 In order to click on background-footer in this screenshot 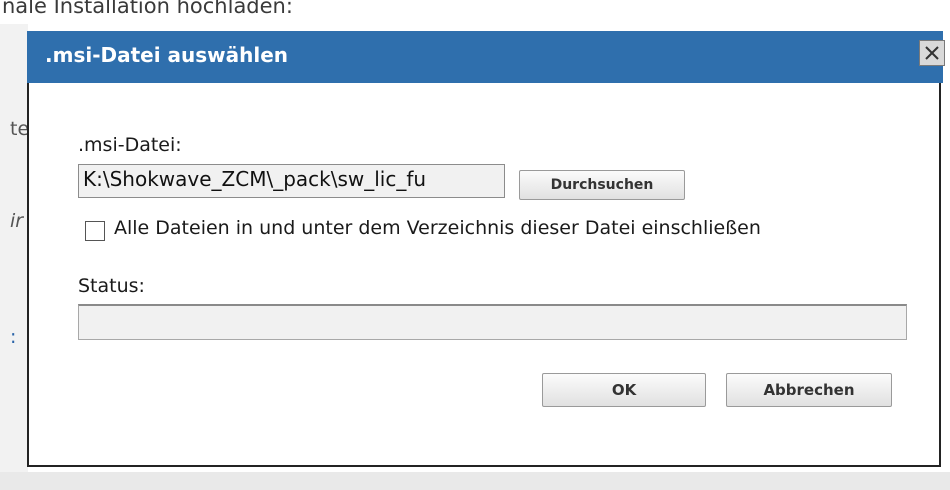, I will do `click(475, 481)`.